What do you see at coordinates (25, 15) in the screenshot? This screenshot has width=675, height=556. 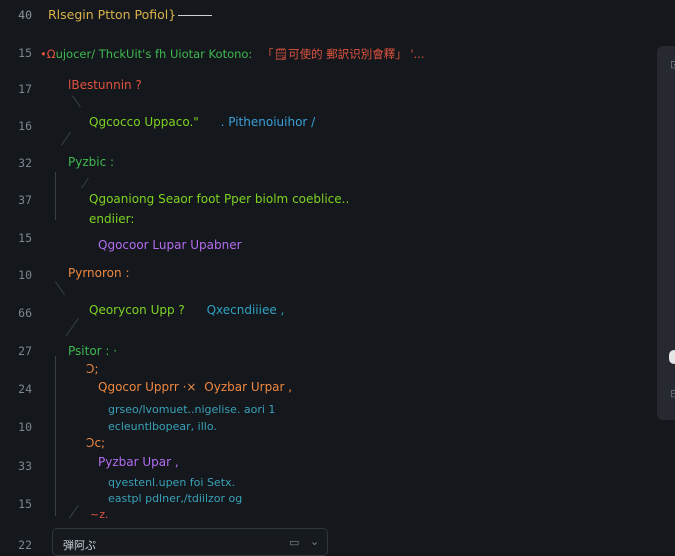 I see `line-number: 40` at bounding box center [25, 15].